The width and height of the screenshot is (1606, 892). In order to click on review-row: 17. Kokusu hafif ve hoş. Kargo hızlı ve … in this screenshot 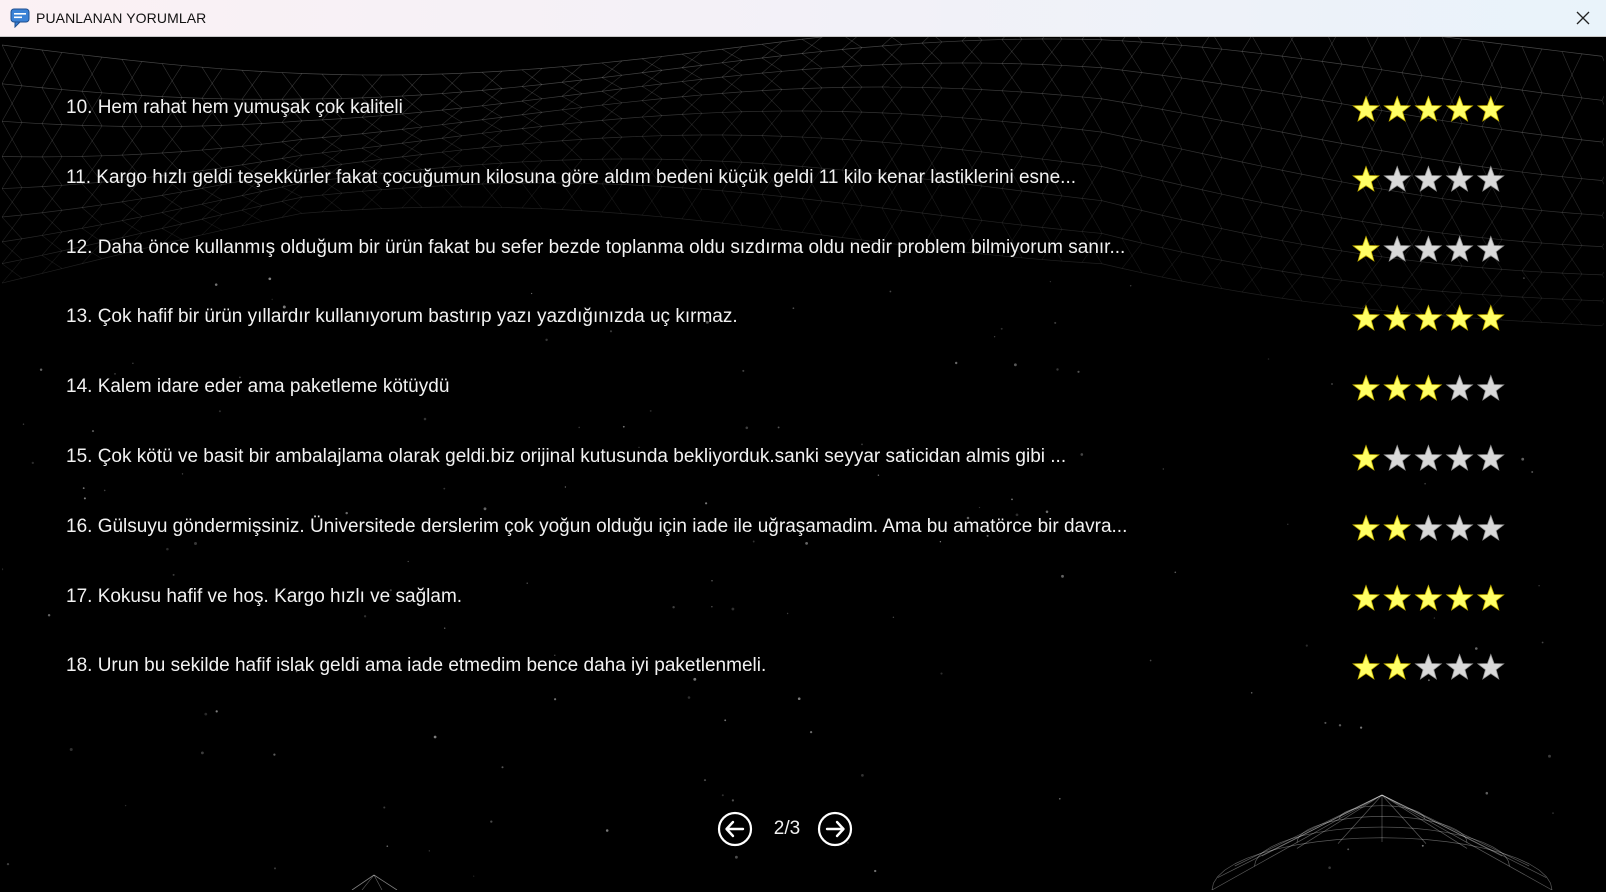, I will do `click(803, 598)`.